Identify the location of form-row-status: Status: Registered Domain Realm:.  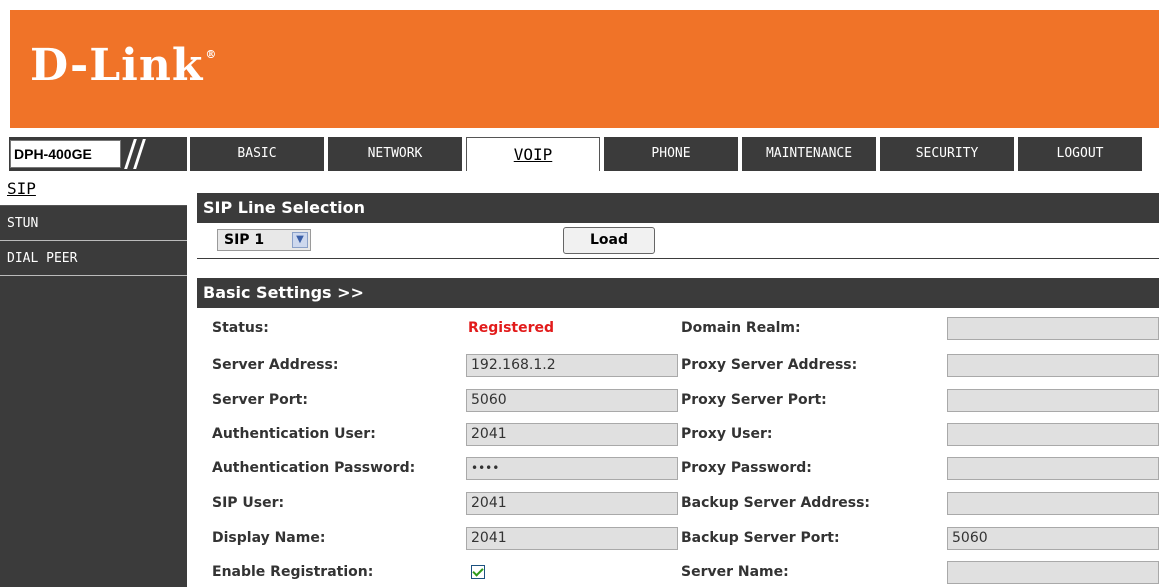
(678, 329).